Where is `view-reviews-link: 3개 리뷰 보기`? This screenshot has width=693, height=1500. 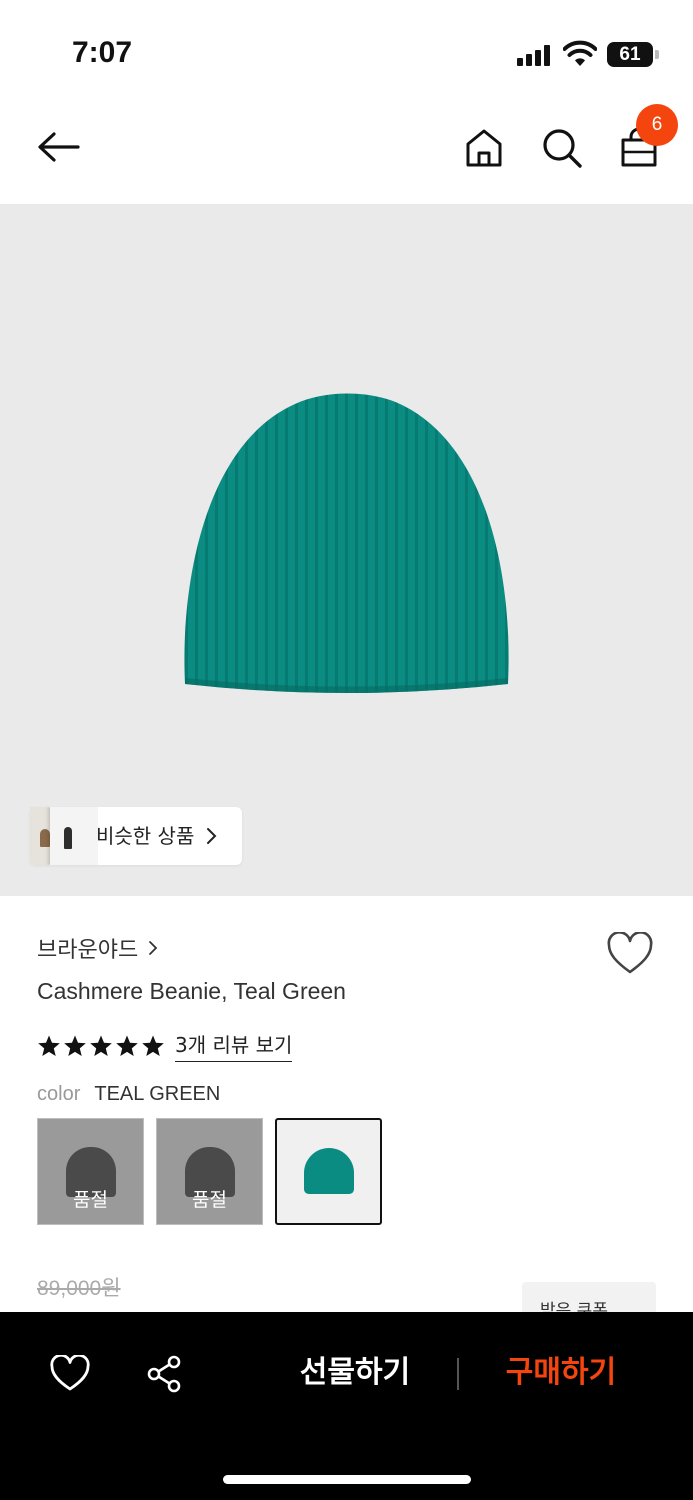
view-reviews-link: 3개 리뷰 보기 is located at coordinates (234, 1045).